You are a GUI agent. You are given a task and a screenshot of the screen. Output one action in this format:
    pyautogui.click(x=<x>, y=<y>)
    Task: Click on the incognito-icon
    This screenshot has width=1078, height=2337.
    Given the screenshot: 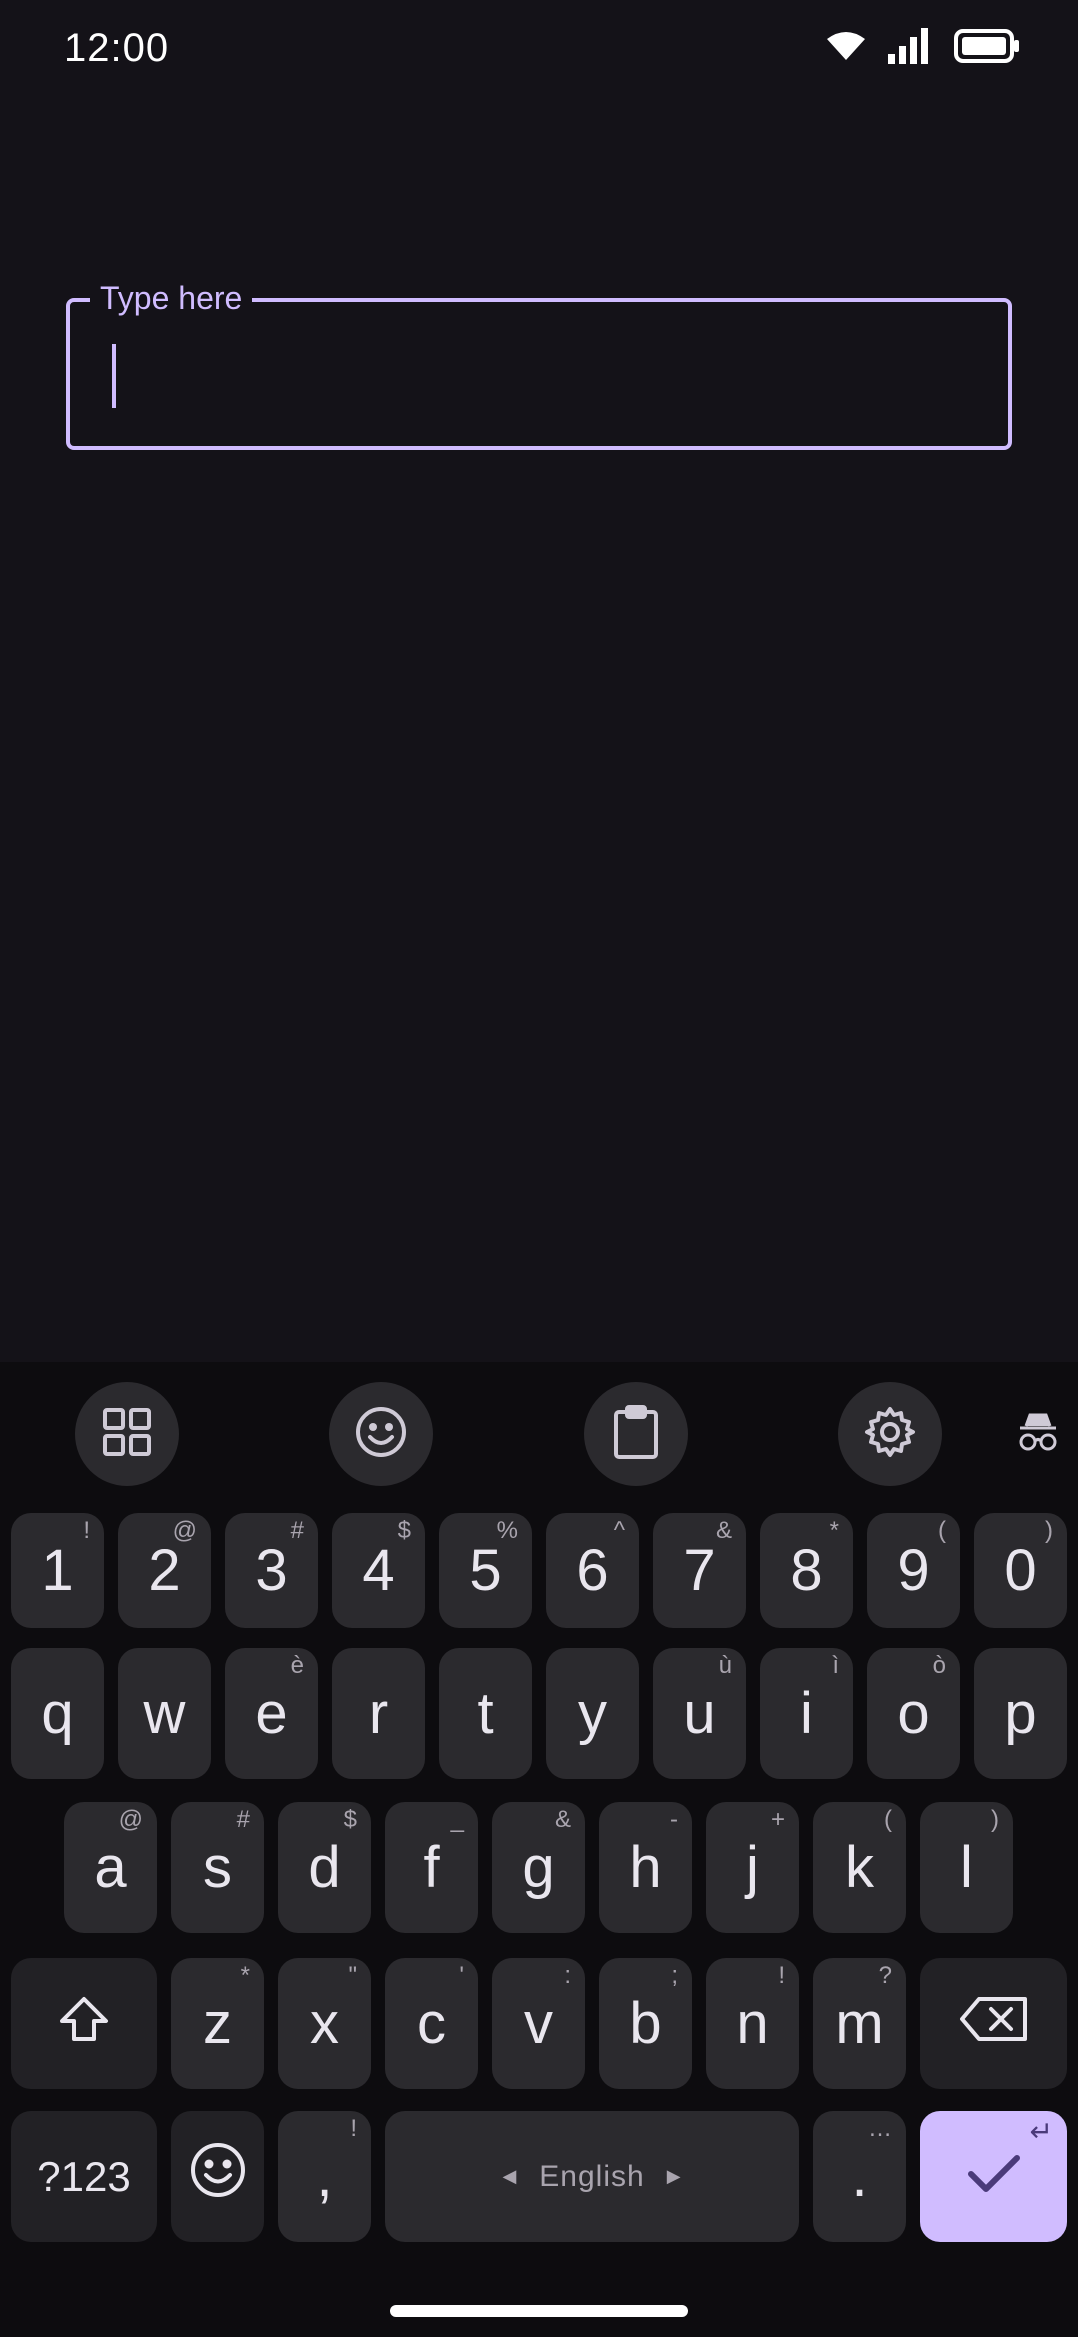 What is the action you would take?
    pyautogui.click(x=1038, y=1432)
    